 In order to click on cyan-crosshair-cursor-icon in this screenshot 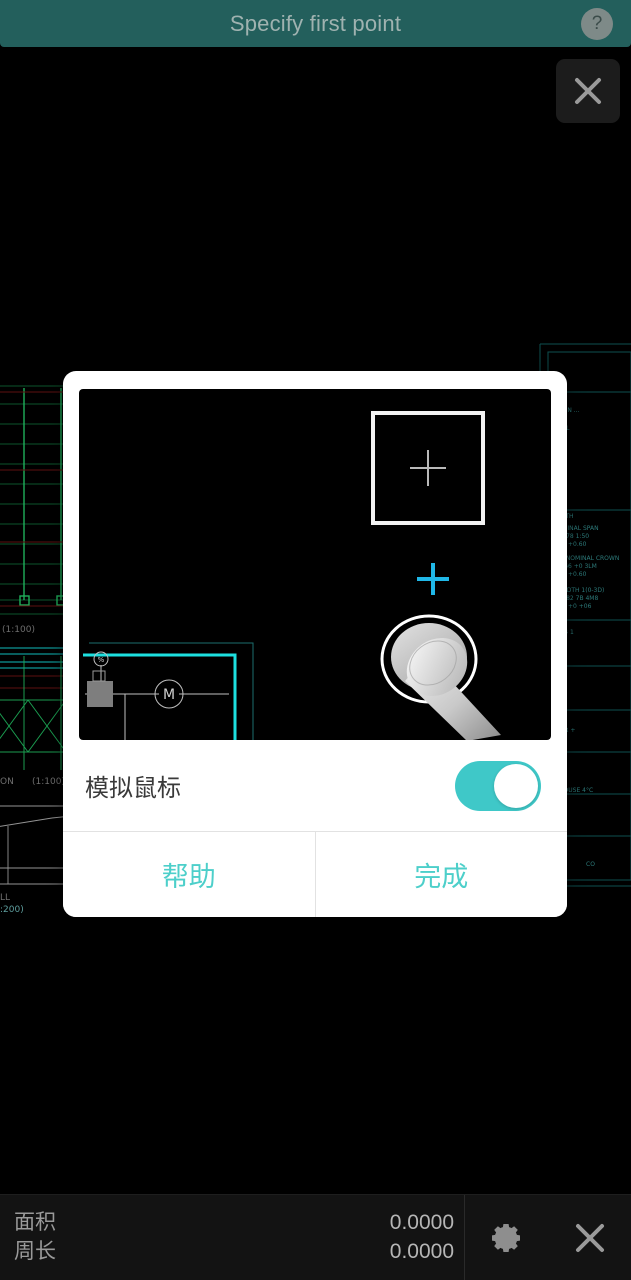, I will do `click(433, 579)`.